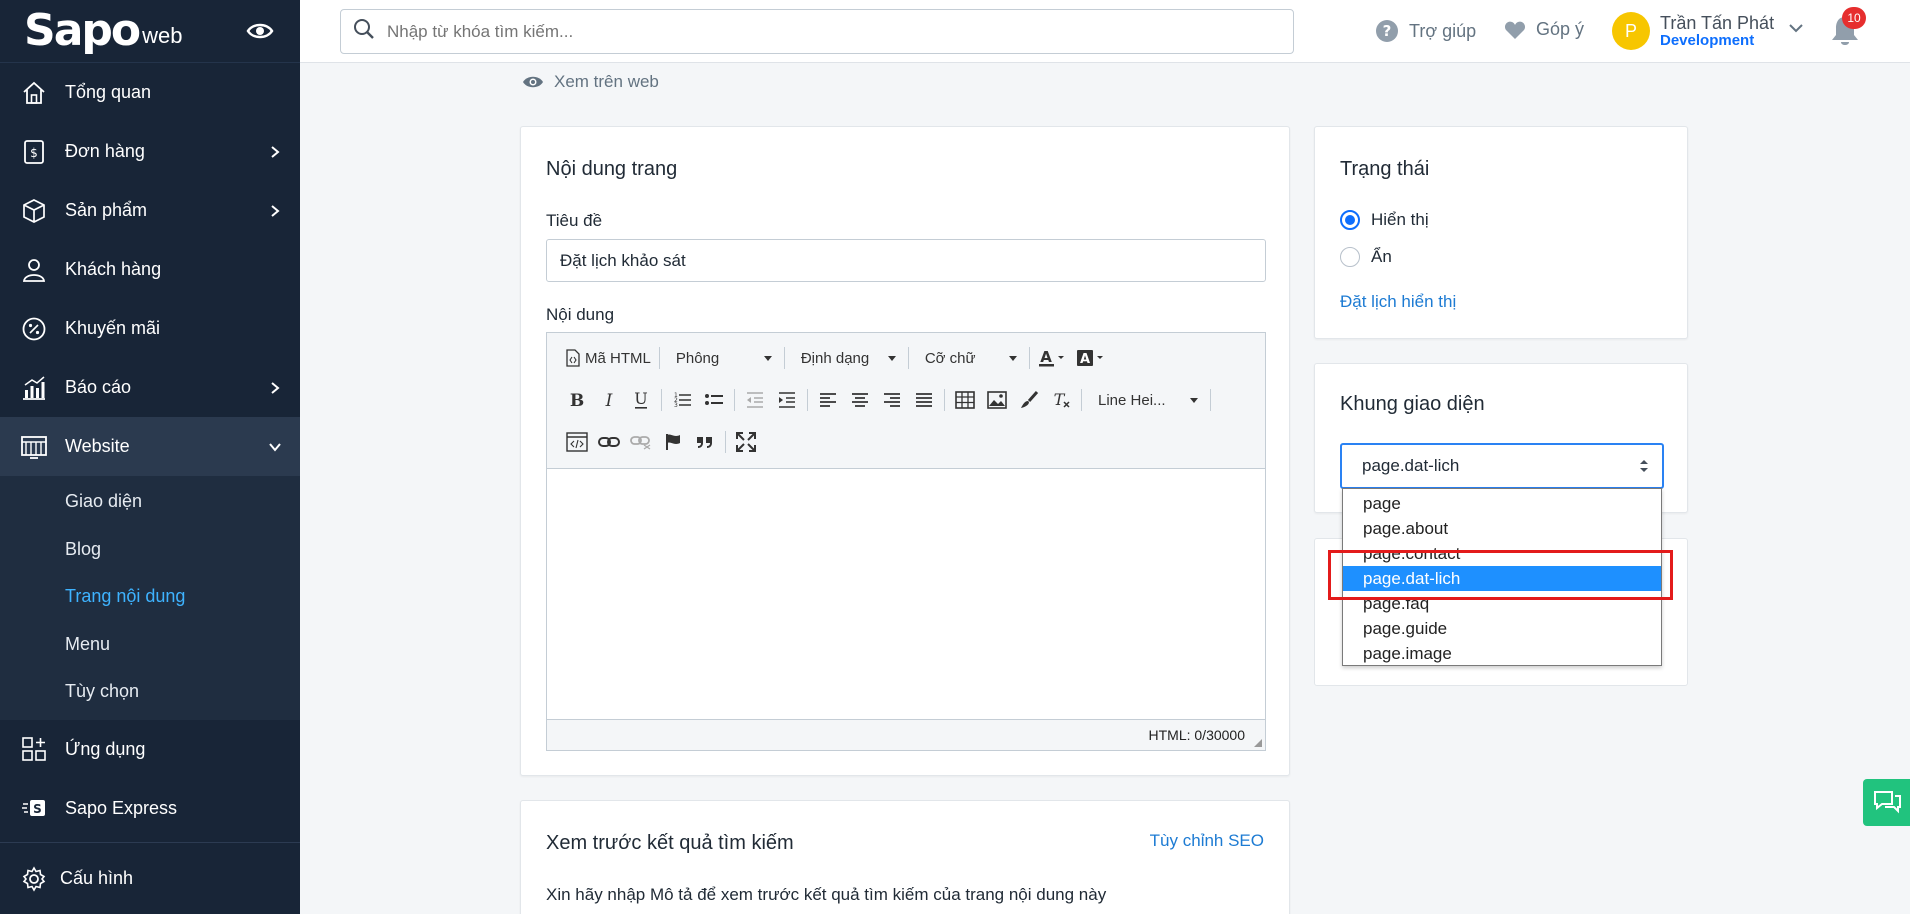  I want to click on svg-text: U, so click(640, 399).